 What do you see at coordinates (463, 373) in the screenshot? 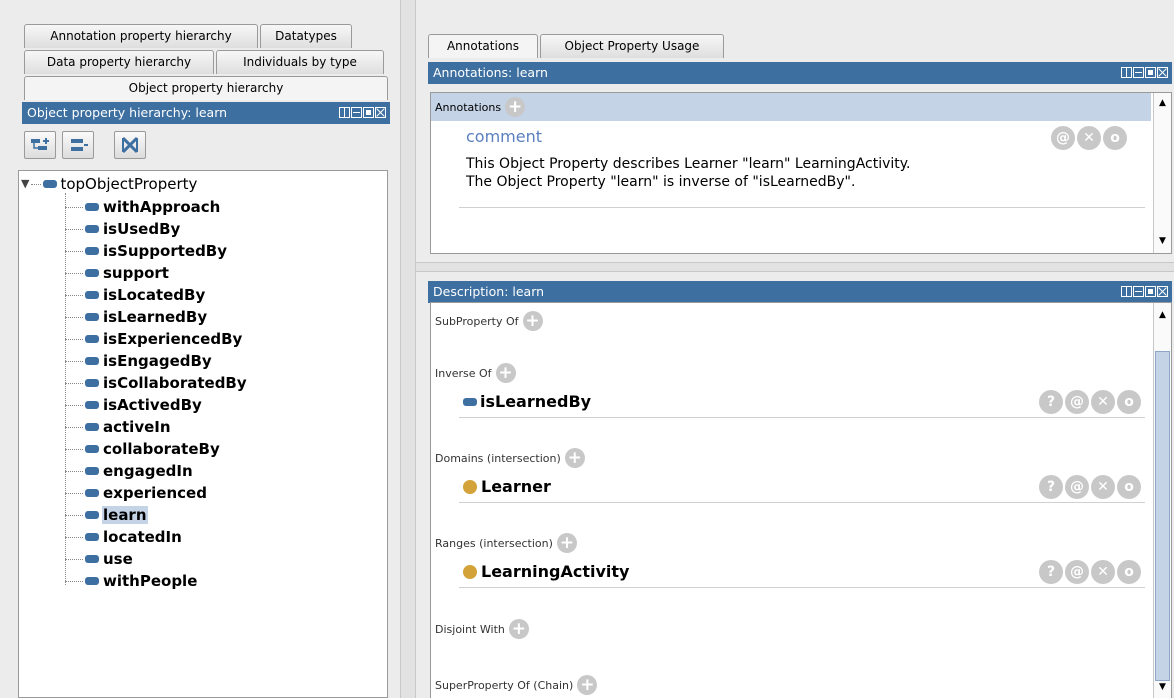
I see `section-label: Inverse Of` at bounding box center [463, 373].